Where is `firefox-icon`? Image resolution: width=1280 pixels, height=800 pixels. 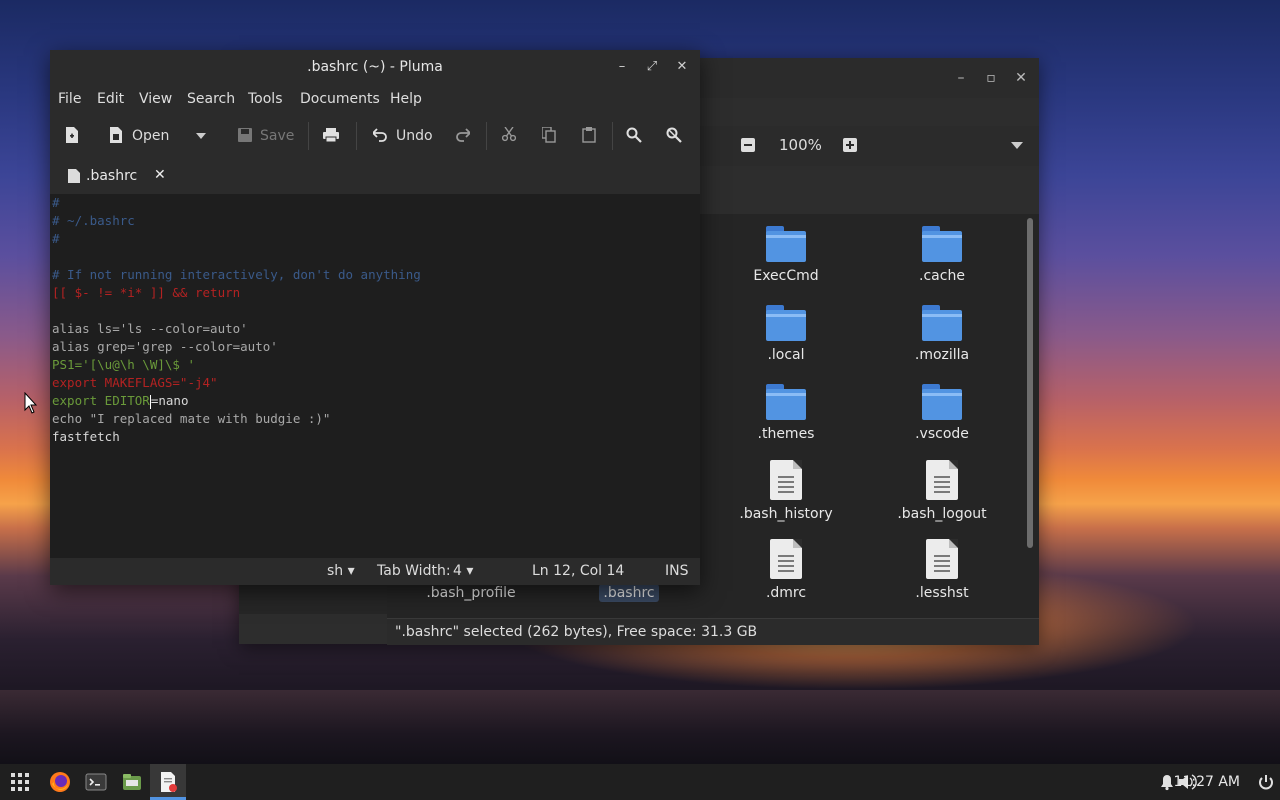
firefox-icon is located at coordinates (60, 782).